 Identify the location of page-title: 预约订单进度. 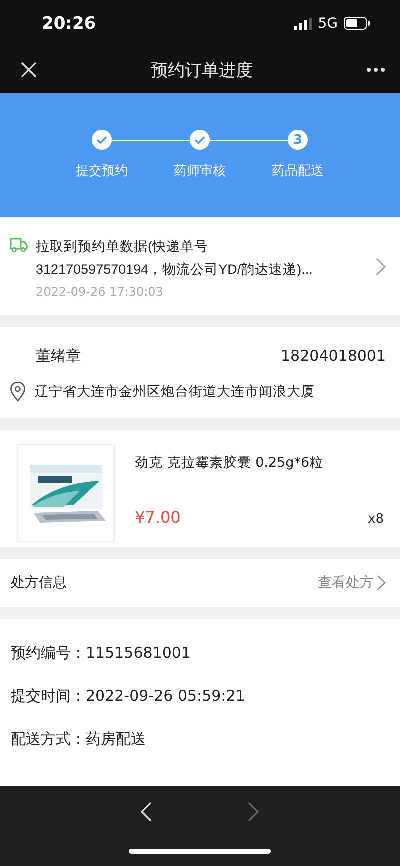
(202, 71).